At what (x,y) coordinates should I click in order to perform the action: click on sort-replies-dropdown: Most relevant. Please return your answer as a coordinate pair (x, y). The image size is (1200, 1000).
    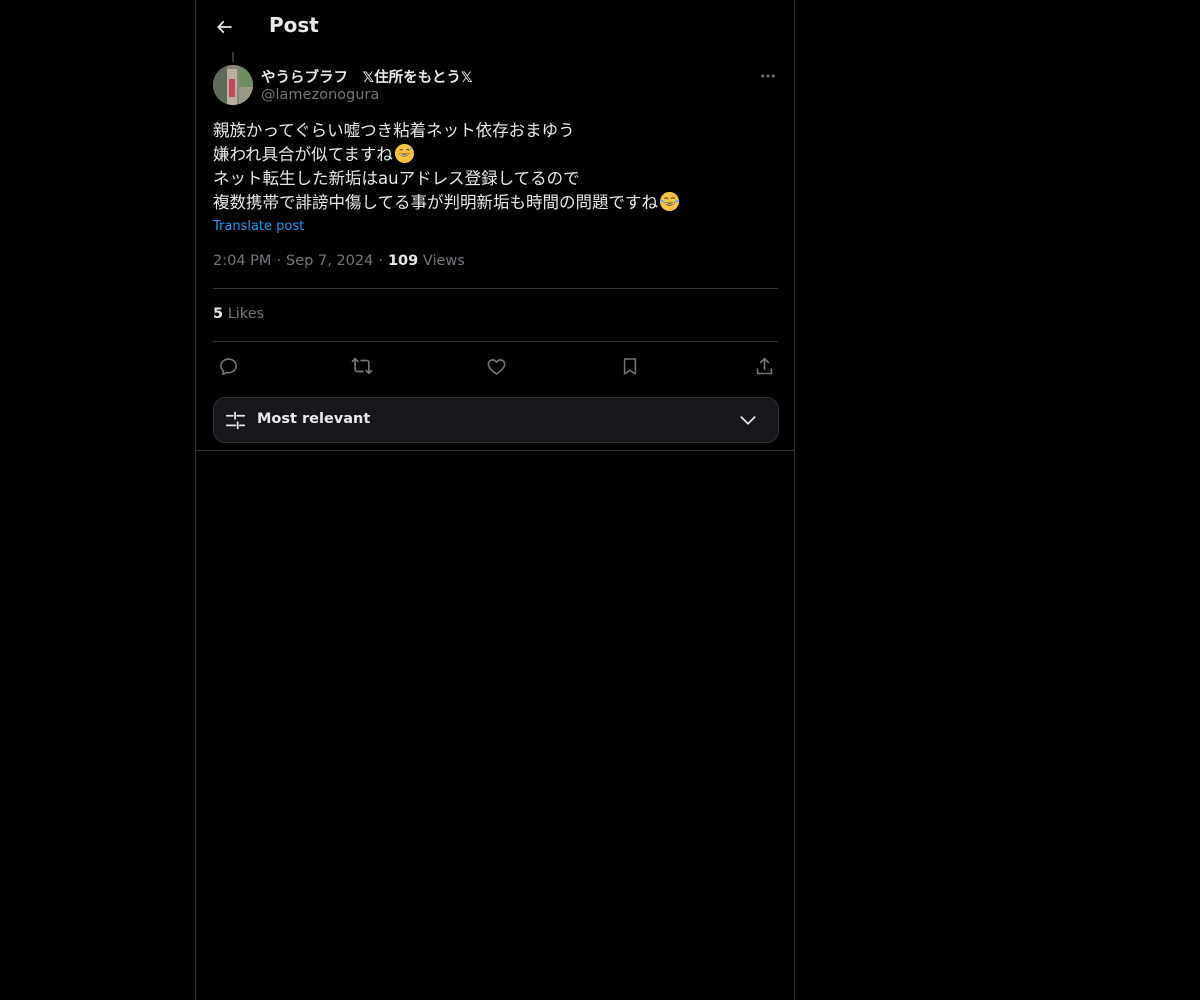
    Looking at the image, I should click on (496, 420).